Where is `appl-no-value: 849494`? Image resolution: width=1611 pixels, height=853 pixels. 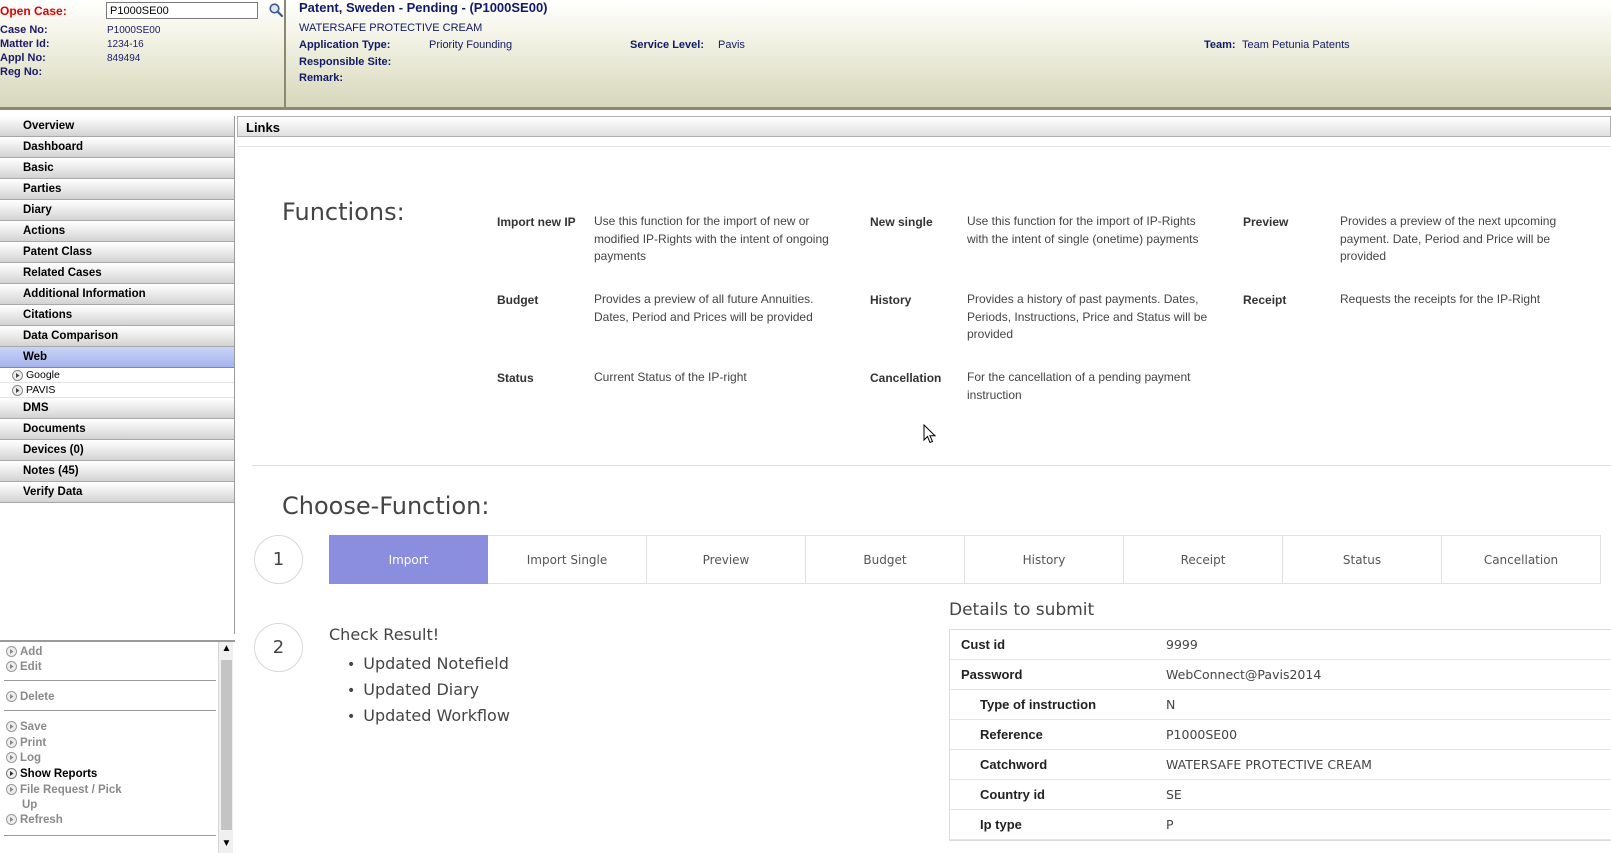
appl-no-value: 849494 is located at coordinates (124, 58).